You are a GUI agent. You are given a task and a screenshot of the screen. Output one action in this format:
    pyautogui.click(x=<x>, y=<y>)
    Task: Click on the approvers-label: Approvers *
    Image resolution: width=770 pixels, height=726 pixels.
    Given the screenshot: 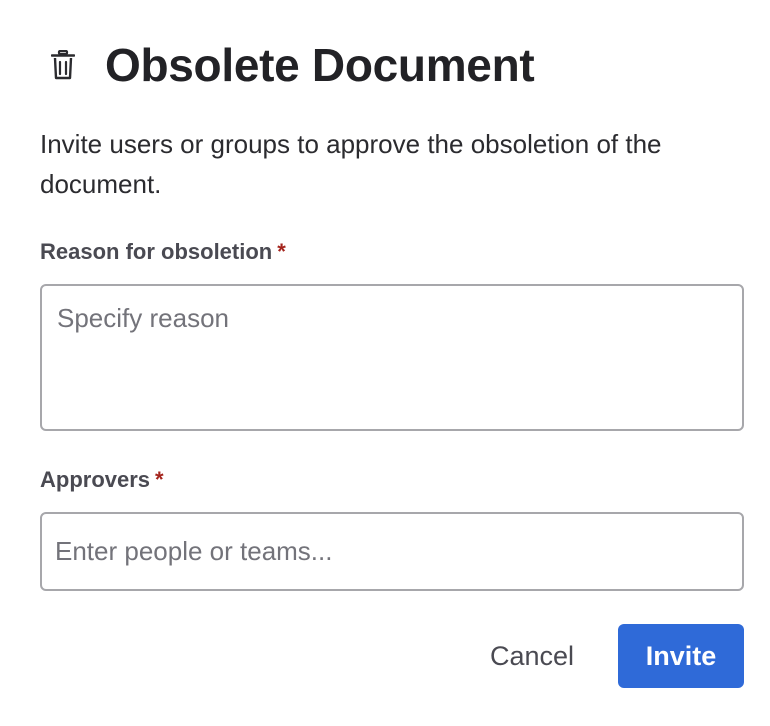 What is the action you would take?
    pyautogui.click(x=102, y=480)
    